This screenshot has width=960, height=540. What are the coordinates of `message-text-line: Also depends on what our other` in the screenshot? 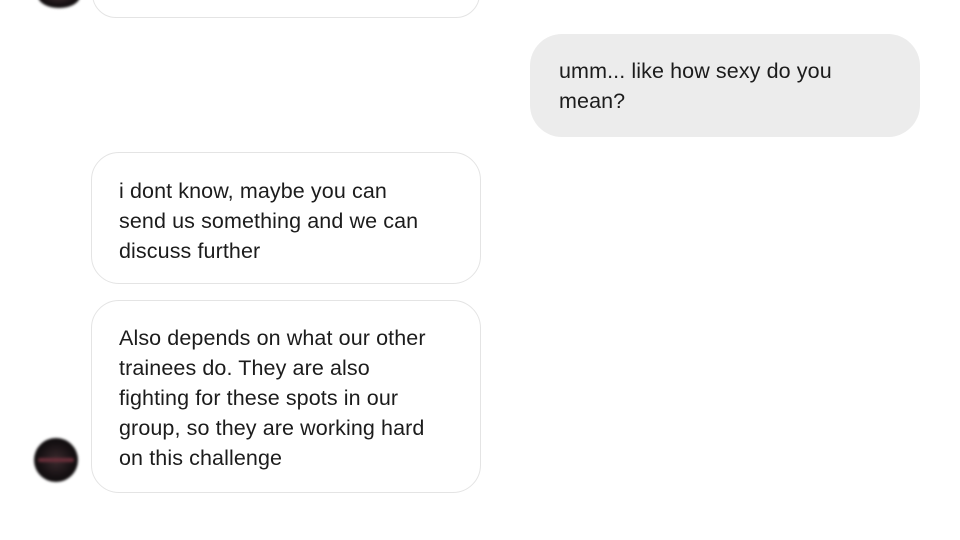 It's located at (272, 338).